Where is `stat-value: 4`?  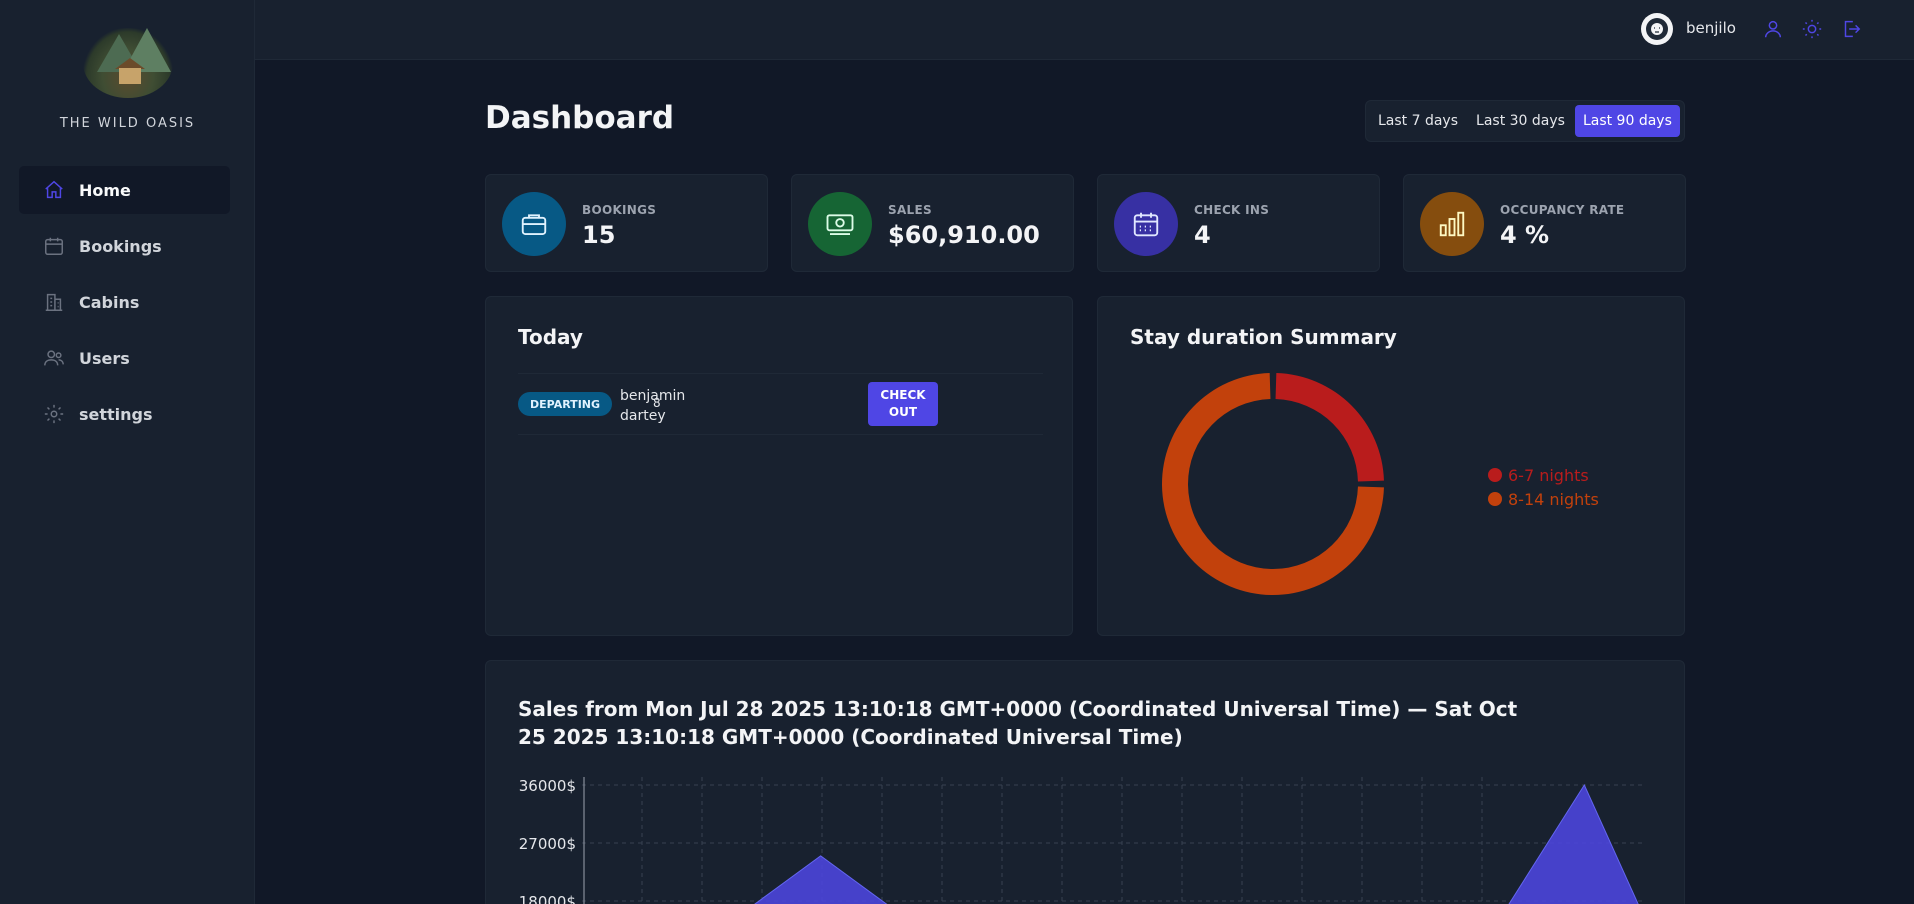 stat-value: 4 is located at coordinates (1202, 235).